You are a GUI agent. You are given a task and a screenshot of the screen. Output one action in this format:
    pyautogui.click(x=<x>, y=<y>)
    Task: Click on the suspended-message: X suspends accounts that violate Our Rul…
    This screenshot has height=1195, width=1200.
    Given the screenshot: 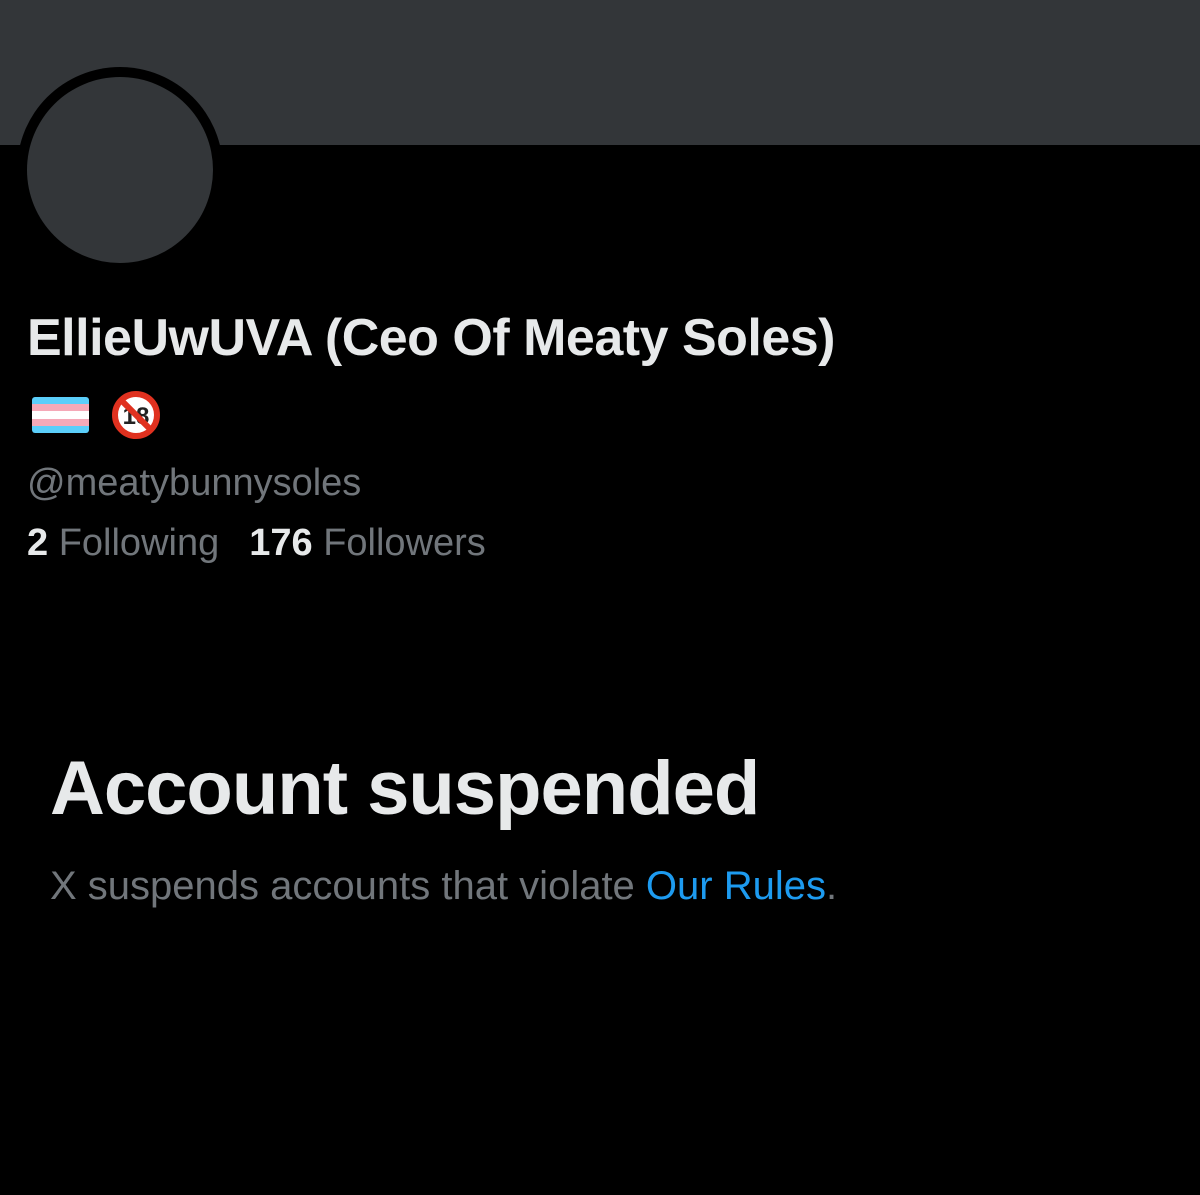 What is the action you would take?
    pyautogui.click(x=443, y=886)
    